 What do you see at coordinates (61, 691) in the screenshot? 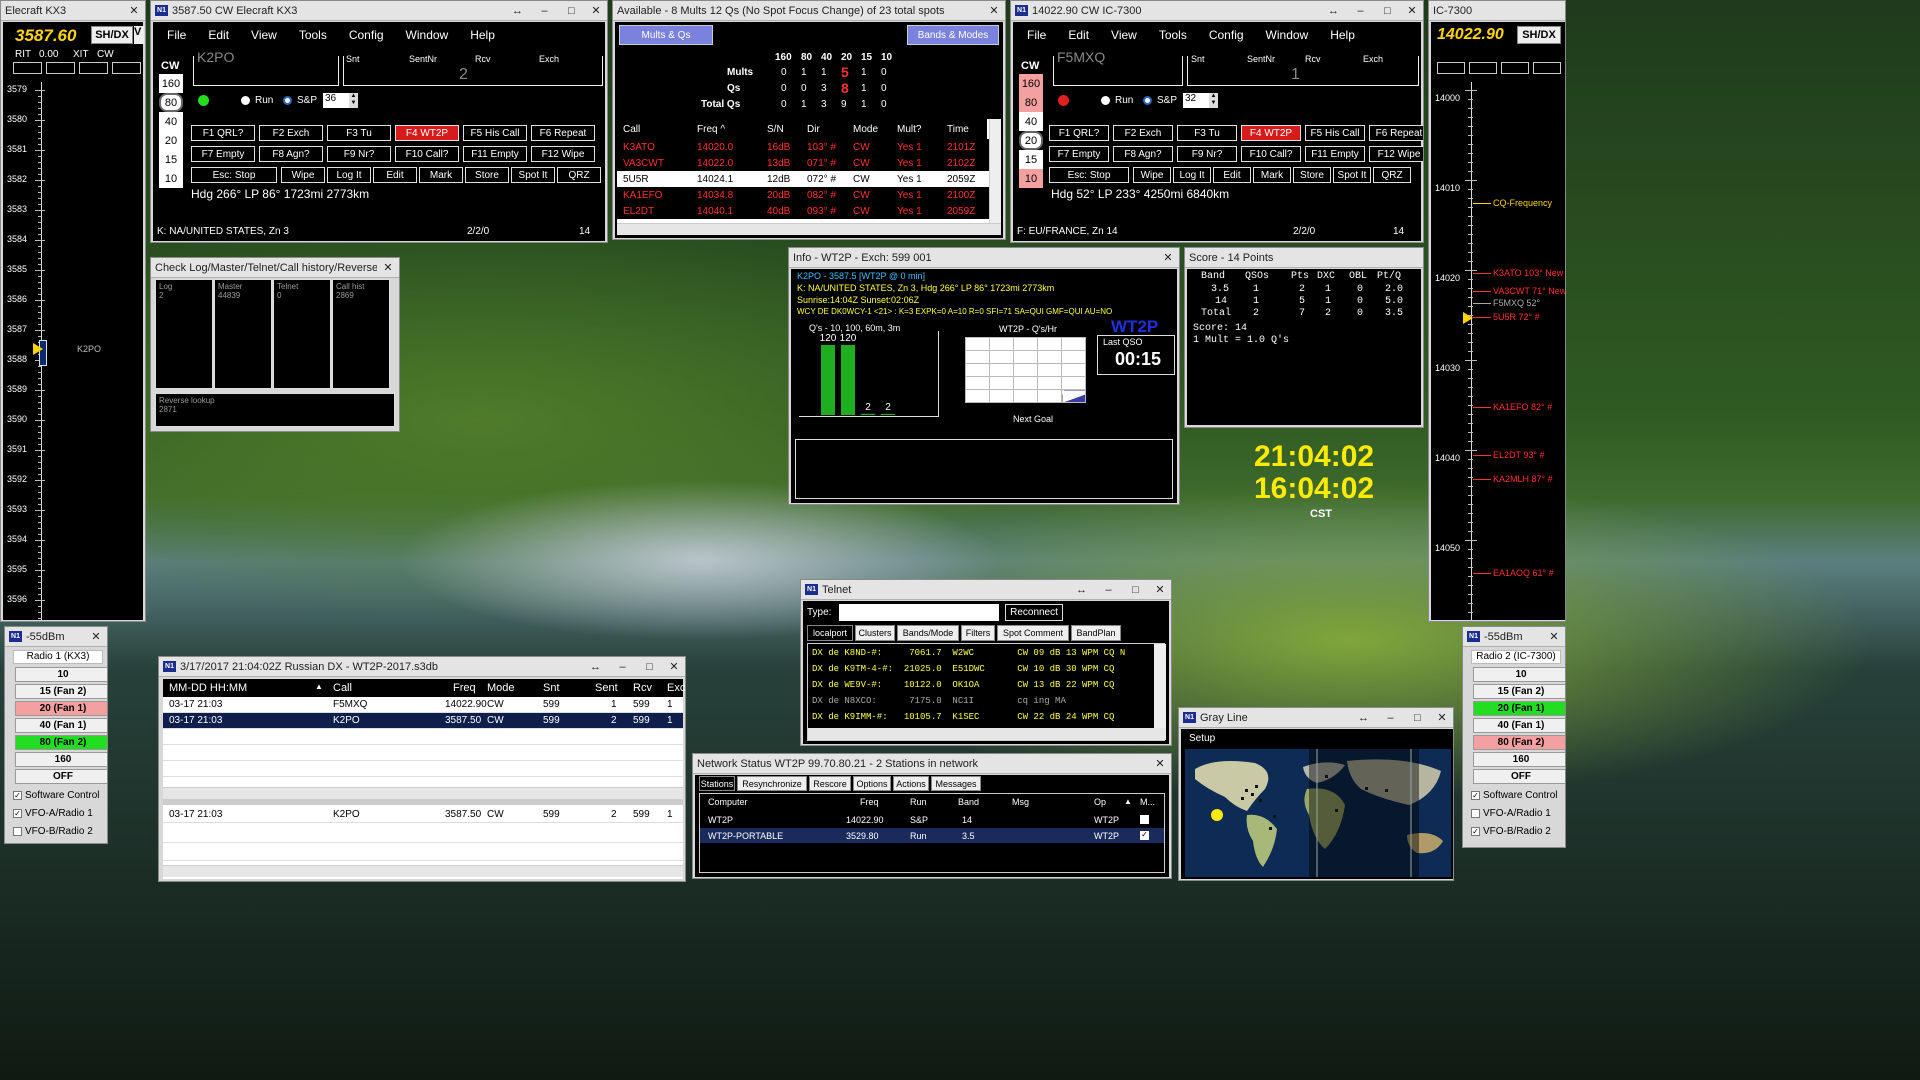
I see `band-button-15: 15 (Fan 2)` at bounding box center [61, 691].